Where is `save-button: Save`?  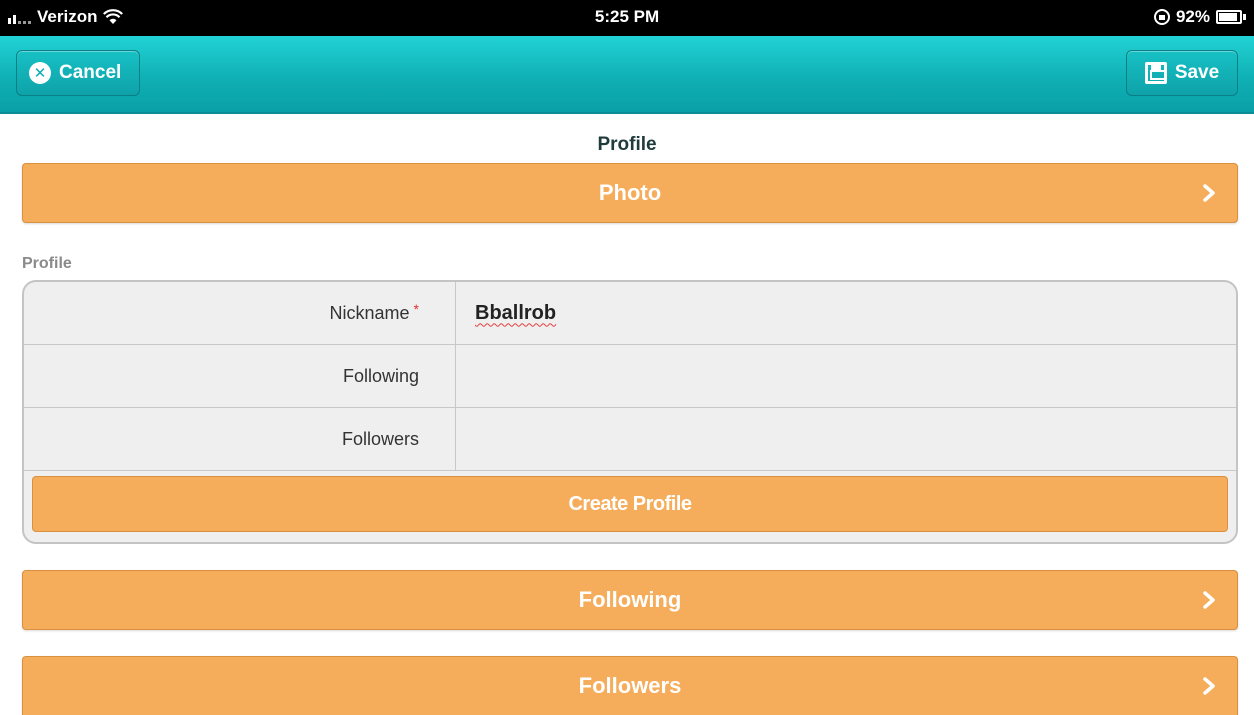 save-button: Save is located at coordinates (1182, 73).